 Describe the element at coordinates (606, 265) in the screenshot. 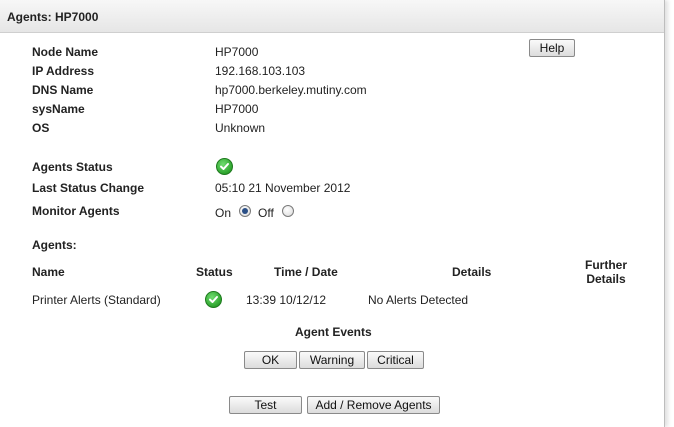

I see `col-further-line1: Further` at that location.